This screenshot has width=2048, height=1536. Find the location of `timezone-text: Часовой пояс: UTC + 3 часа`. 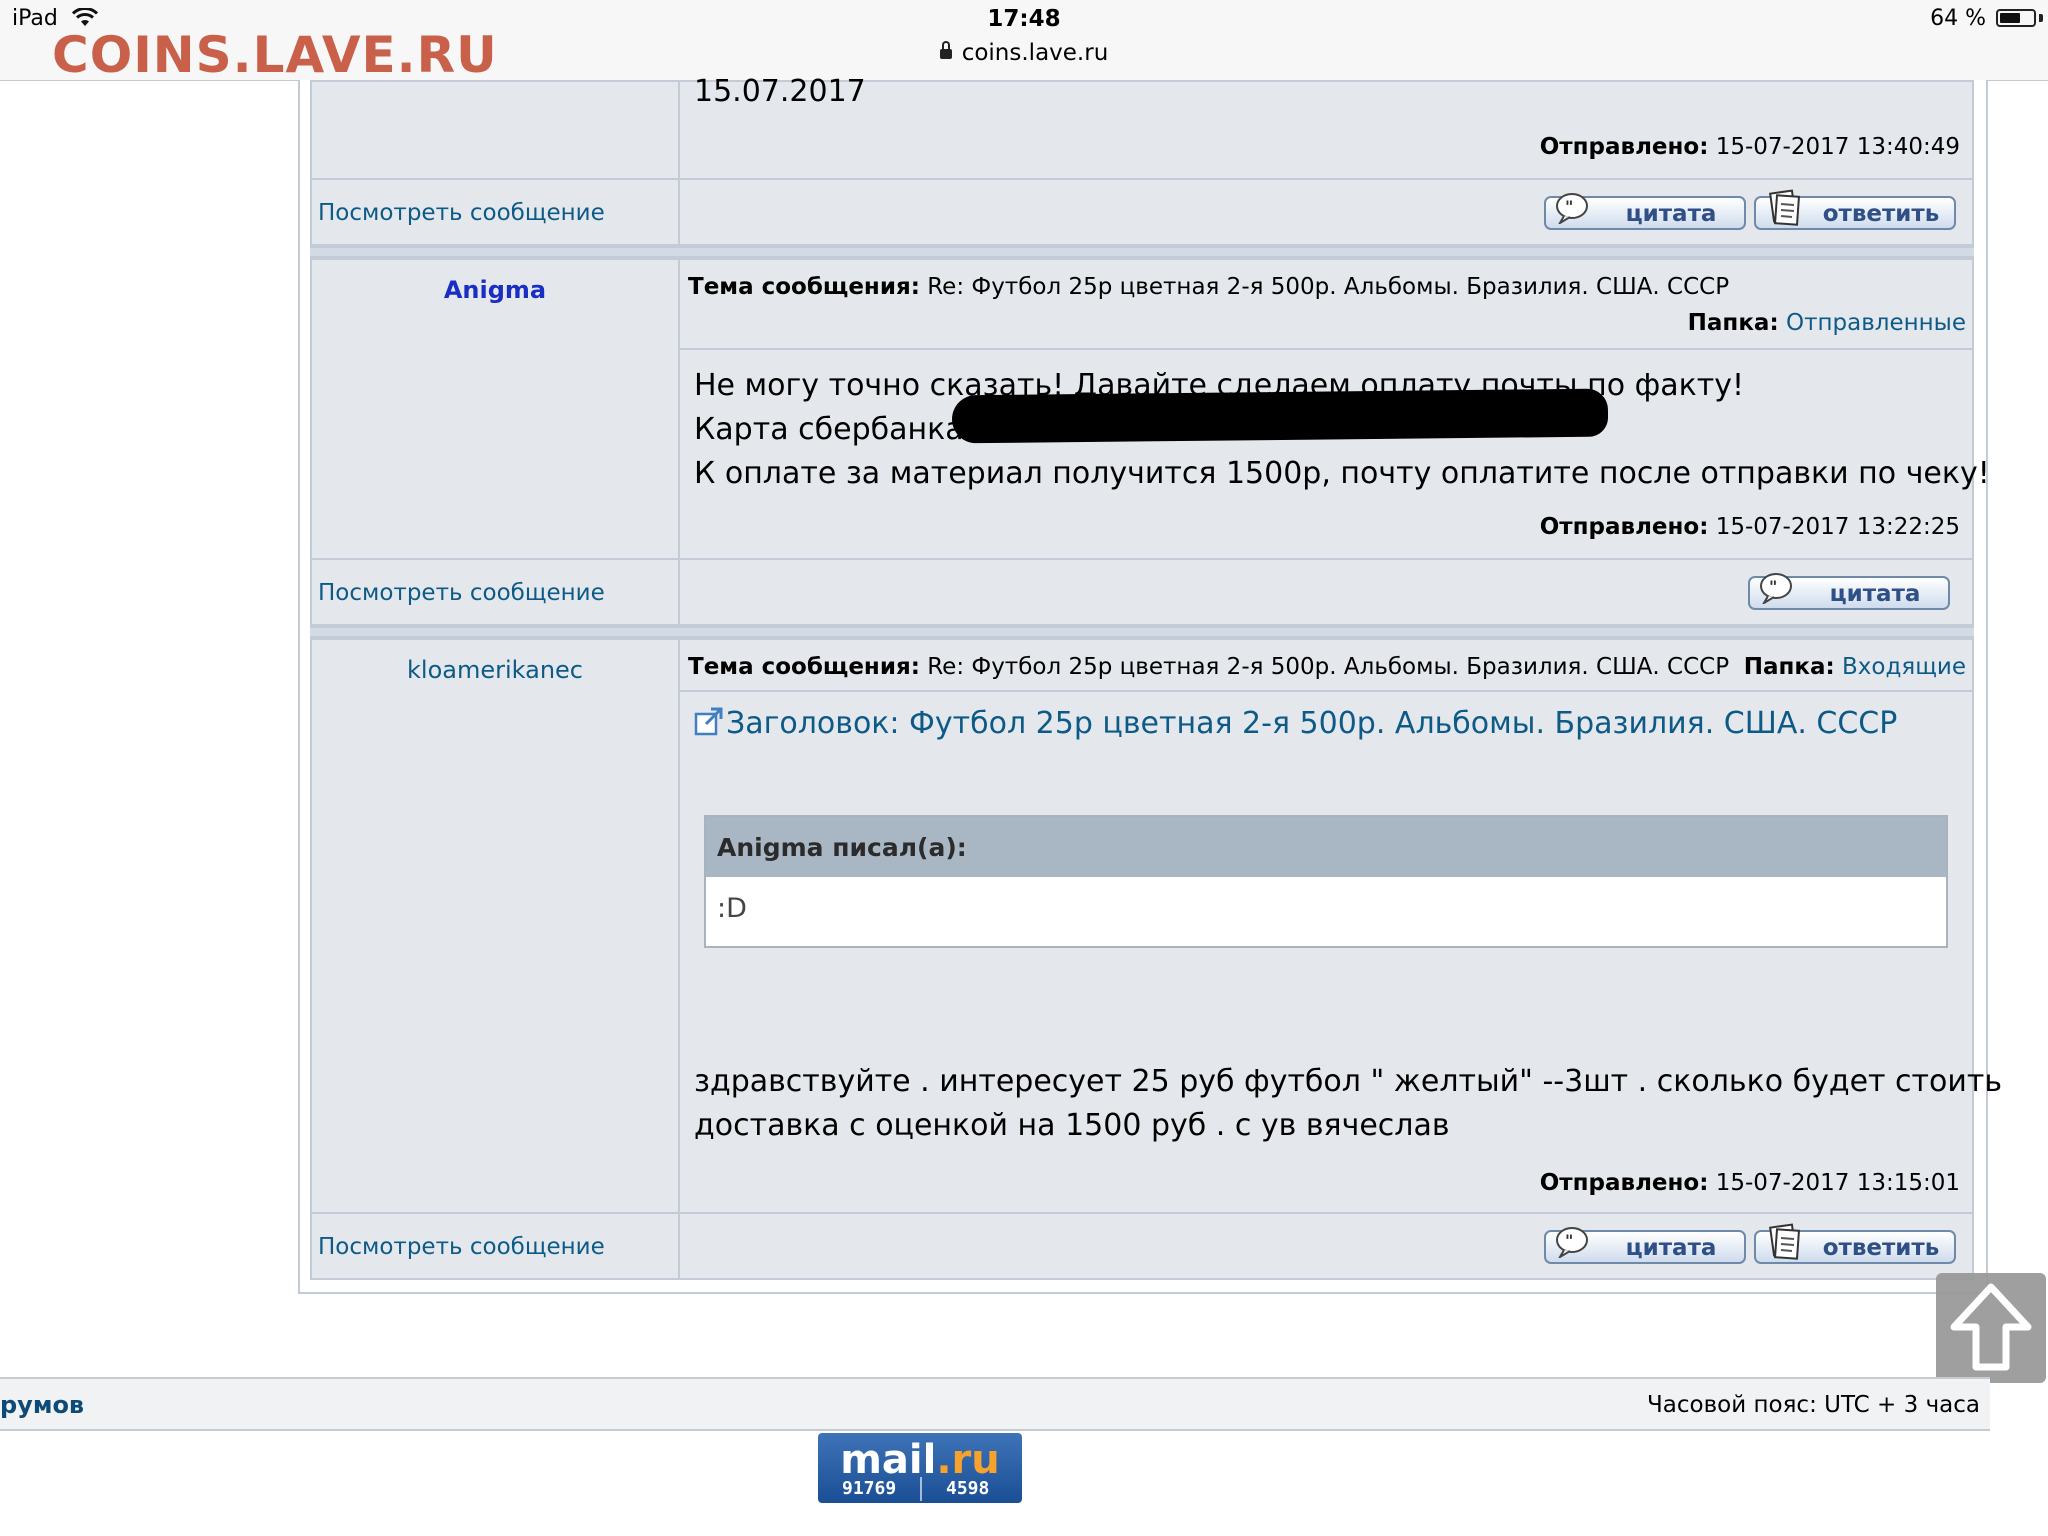

timezone-text: Часовой пояс: UTC + 3 часа is located at coordinates (1813, 1405).